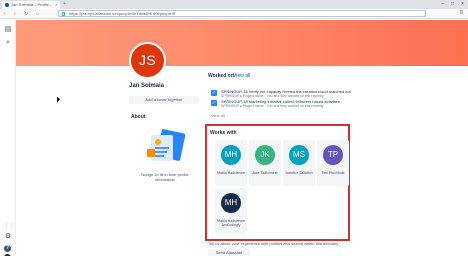 Image resolution: width=468 pixels, height=256 pixels. What do you see at coordinates (56, 5) in the screenshot?
I see `close-tab-icon: ×` at bounding box center [56, 5].